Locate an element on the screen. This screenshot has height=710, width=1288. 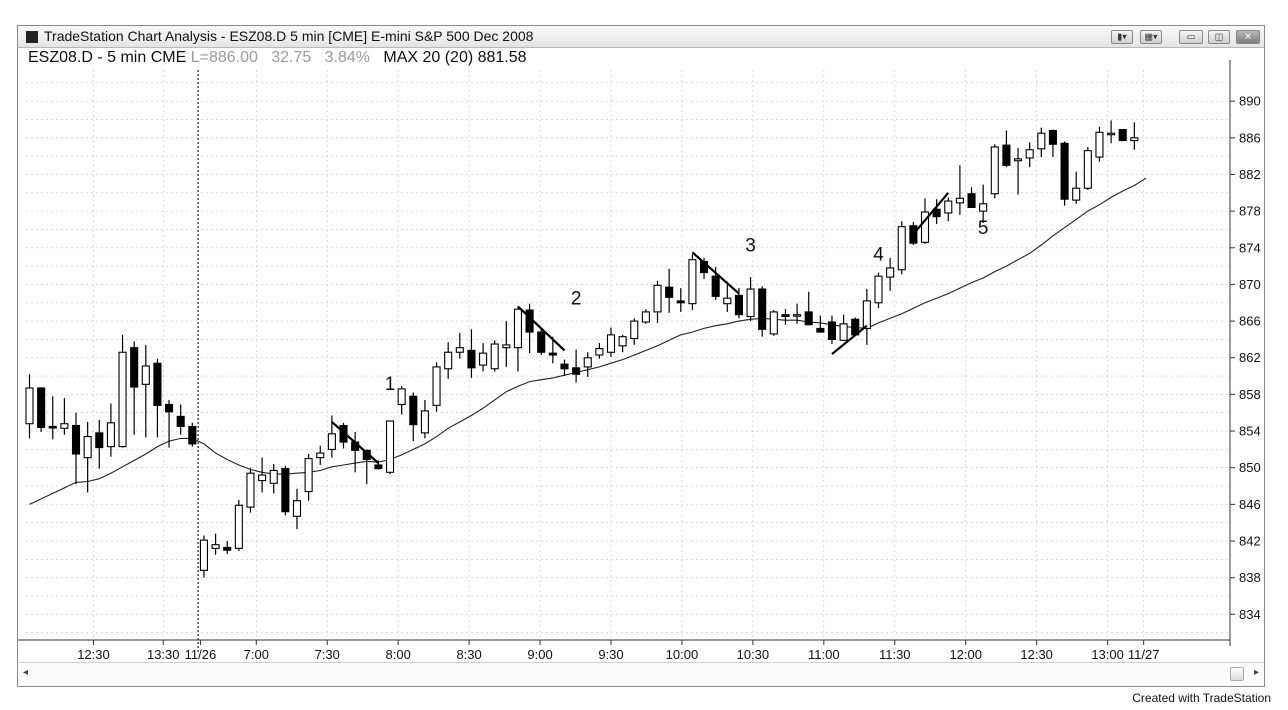
scroll-thumb is located at coordinates (1237, 674).